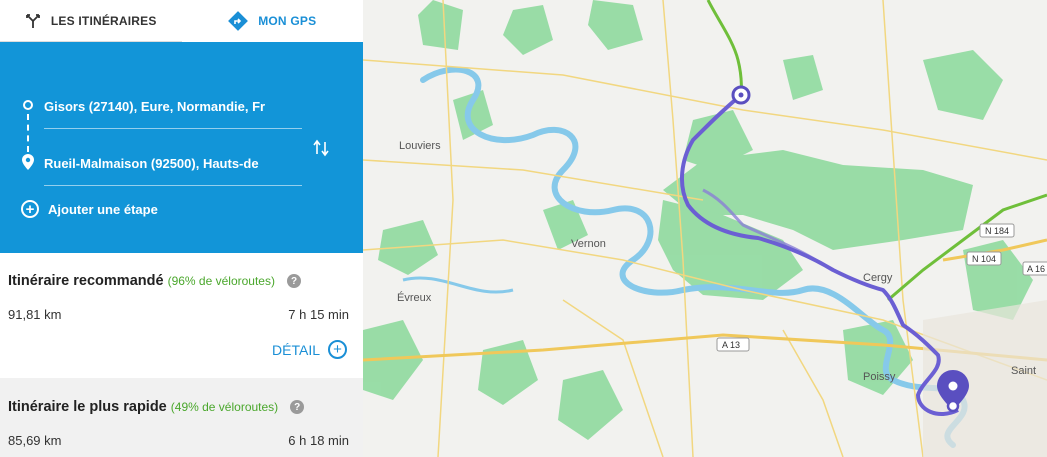 The height and width of the screenshot is (457, 1047). I want to click on add-circle-icon: +, so click(30, 209).